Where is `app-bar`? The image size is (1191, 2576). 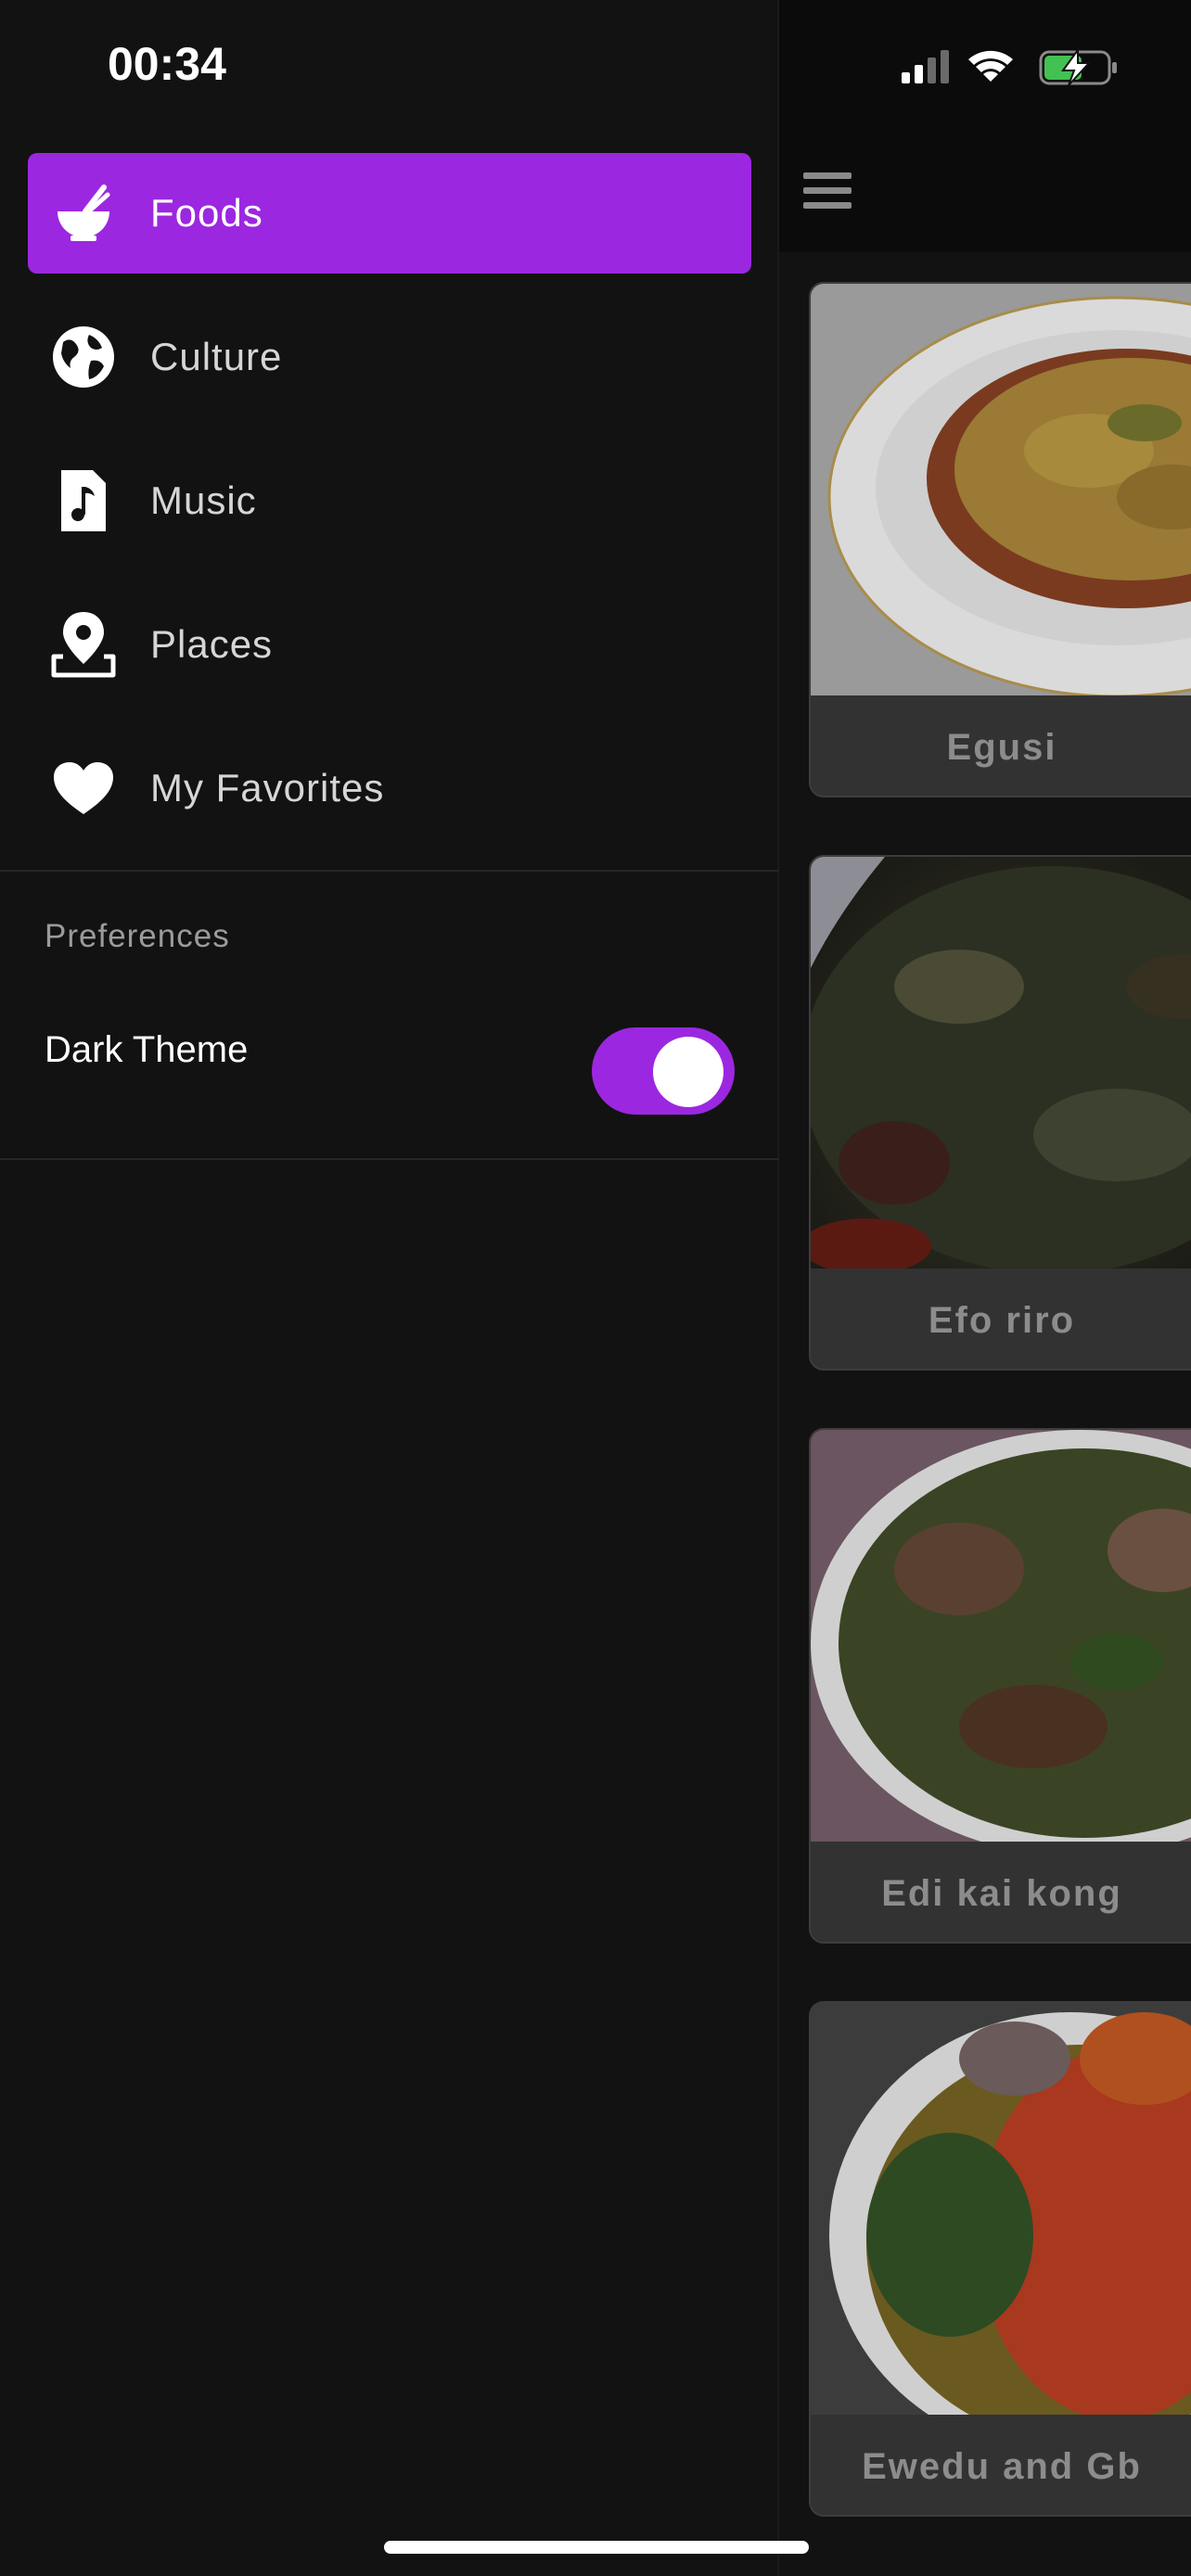 app-bar is located at coordinates (985, 126).